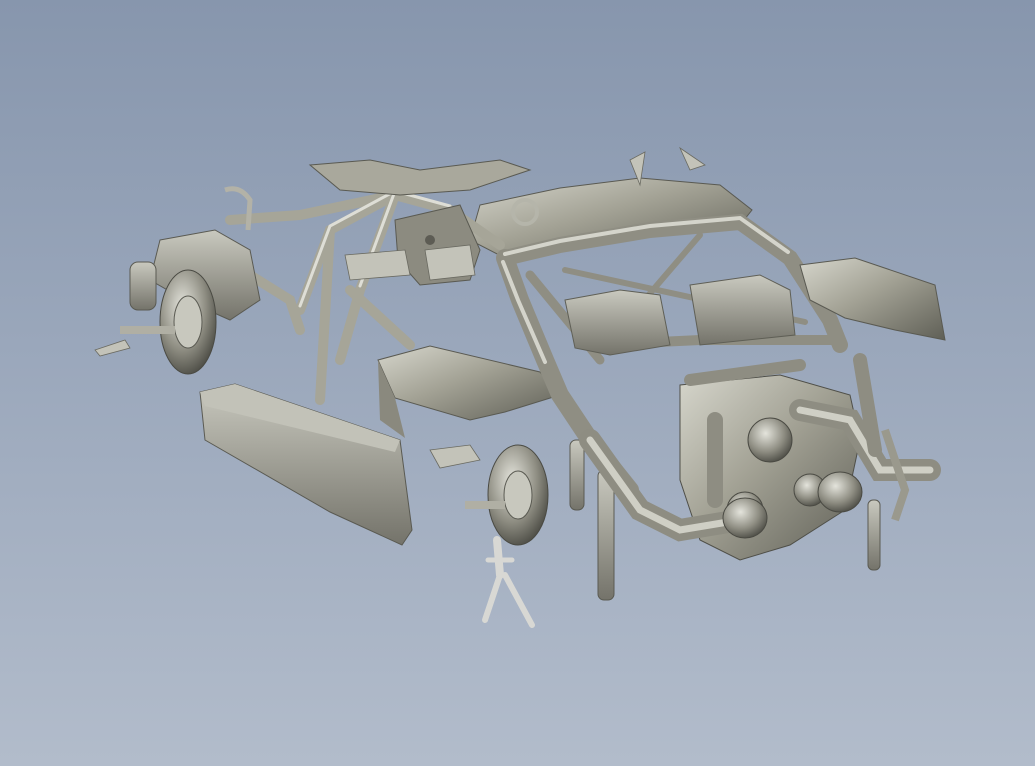 This screenshot has height=766, width=1035. What do you see at coordinates (508, 582) in the screenshot?
I see `jack-stand` at bounding box center [508, 582].